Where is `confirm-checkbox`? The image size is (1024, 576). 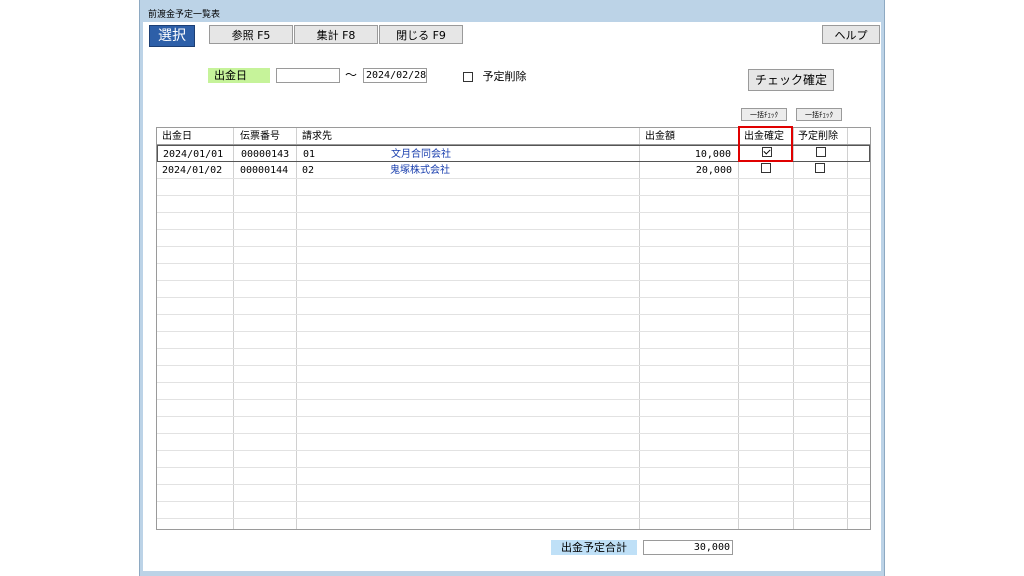
confirm-checkbox is located at coordinates (766, 168).